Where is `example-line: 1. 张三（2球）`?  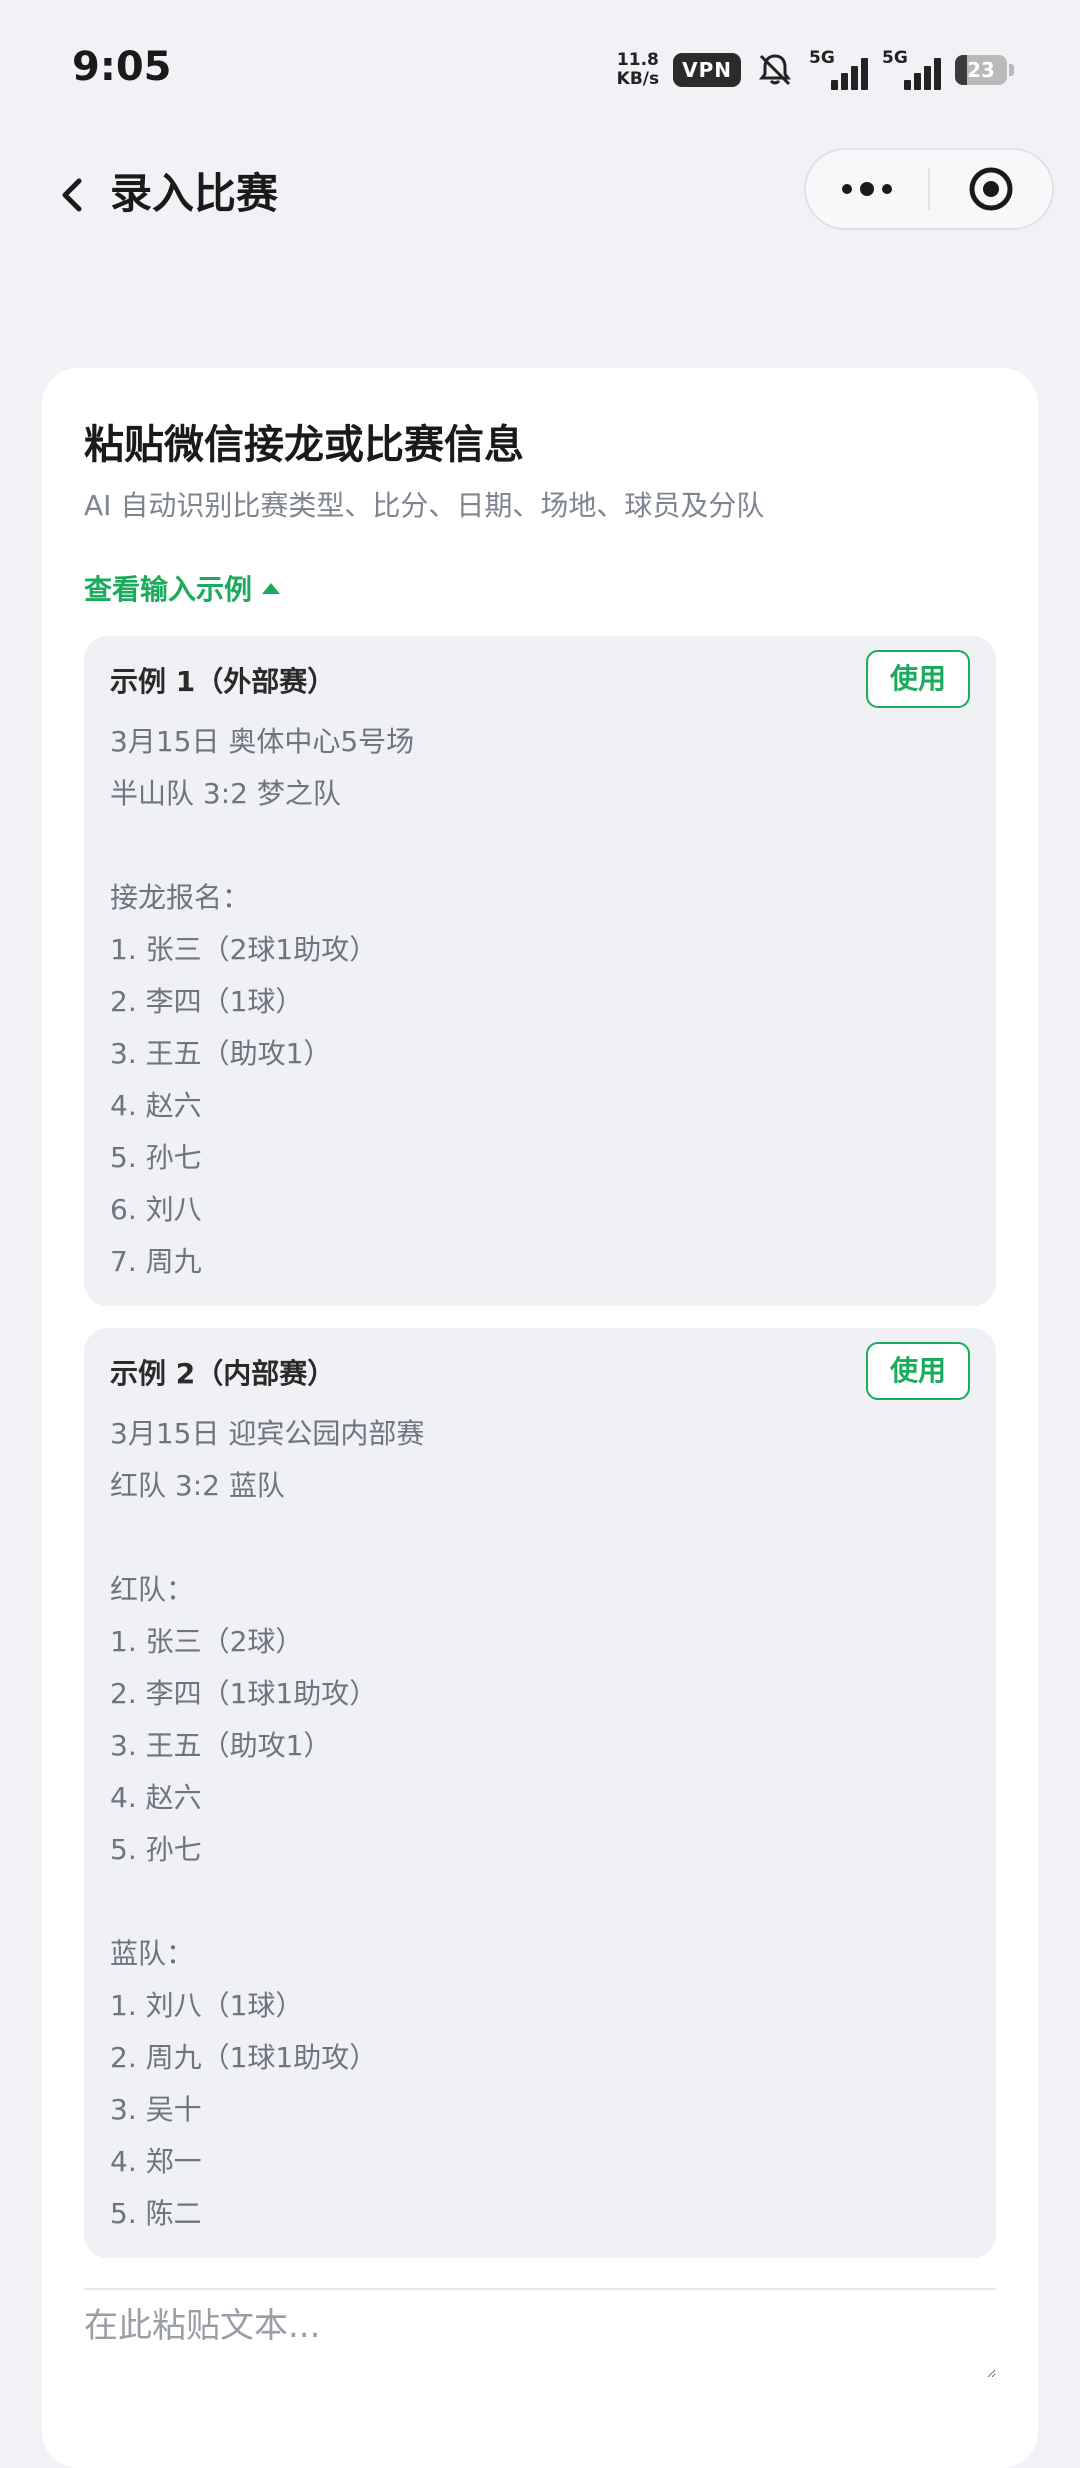 example-line: 1. 张三（2球） is located at coordinates (207, 1641).